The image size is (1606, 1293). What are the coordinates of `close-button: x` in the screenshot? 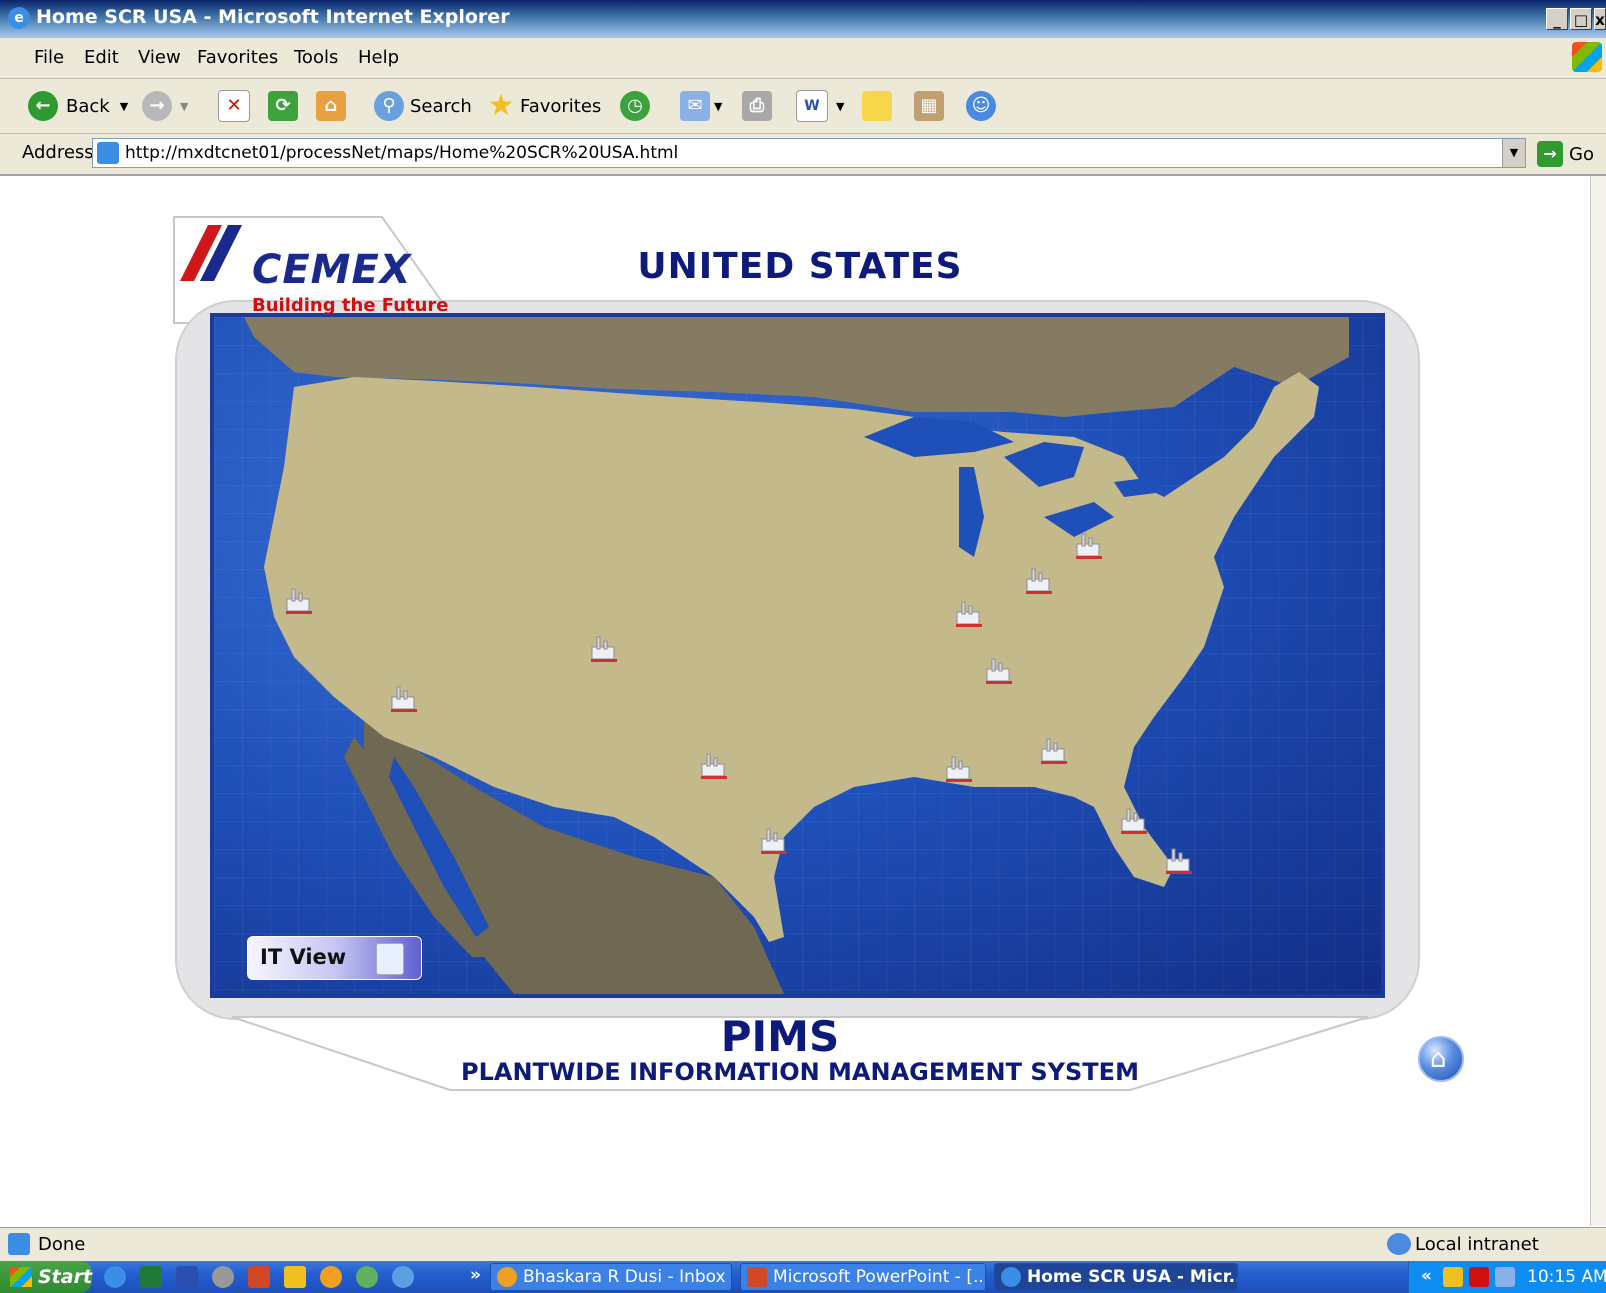 It's located at (1600, 19).